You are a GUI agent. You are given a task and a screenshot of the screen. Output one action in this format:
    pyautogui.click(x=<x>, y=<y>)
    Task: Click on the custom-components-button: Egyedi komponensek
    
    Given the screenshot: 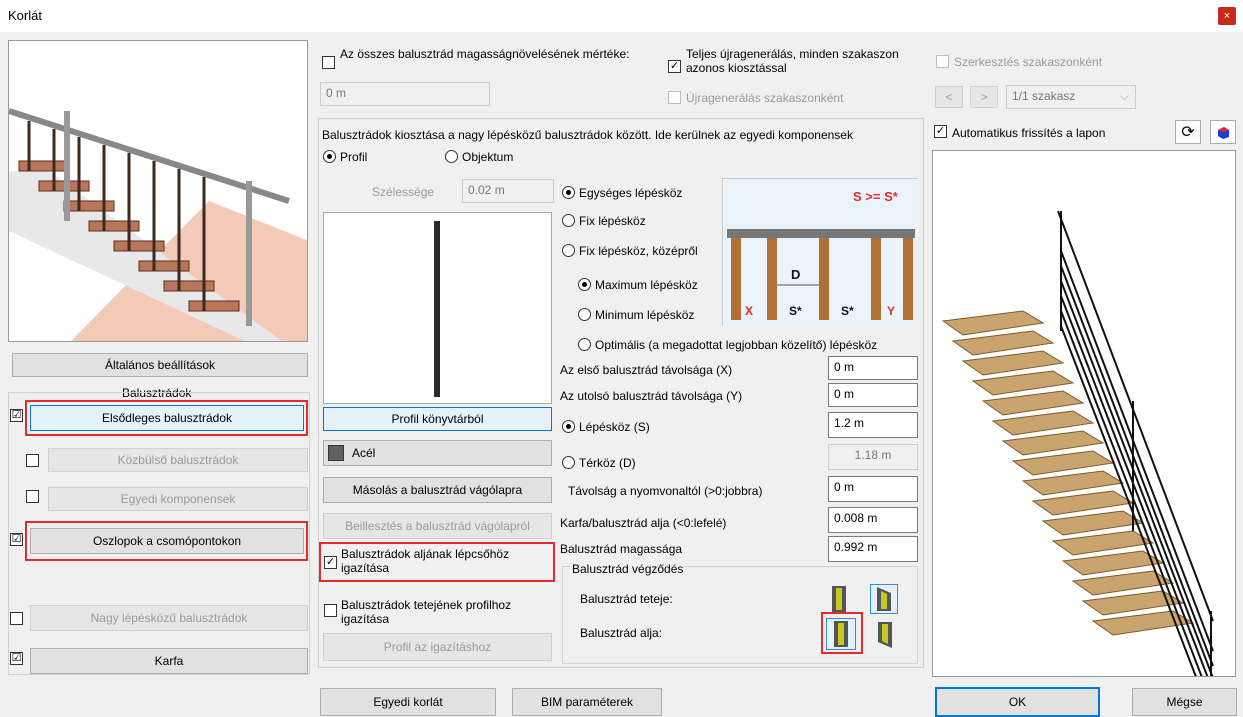 What is the action you would take?
    pyautogui.click(x=178, y=499)
    